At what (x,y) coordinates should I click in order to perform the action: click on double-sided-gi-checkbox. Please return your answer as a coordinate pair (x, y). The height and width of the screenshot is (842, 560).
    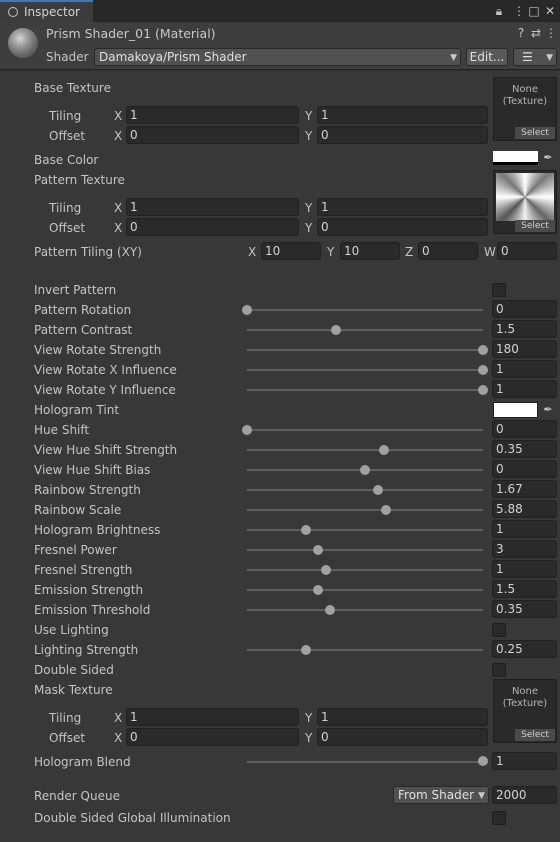
    Looking at the image, I should click on (499, 818).